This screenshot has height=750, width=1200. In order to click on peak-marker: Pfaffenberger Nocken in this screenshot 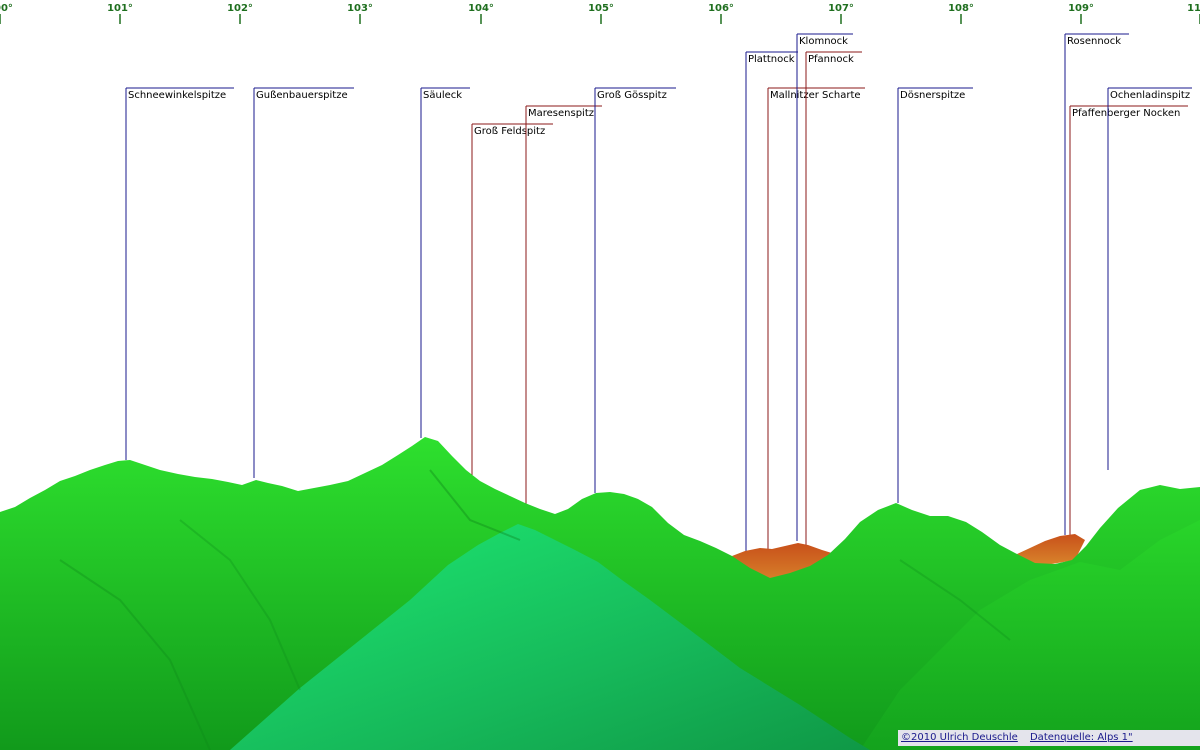, I will do `click(1128, 321)`.